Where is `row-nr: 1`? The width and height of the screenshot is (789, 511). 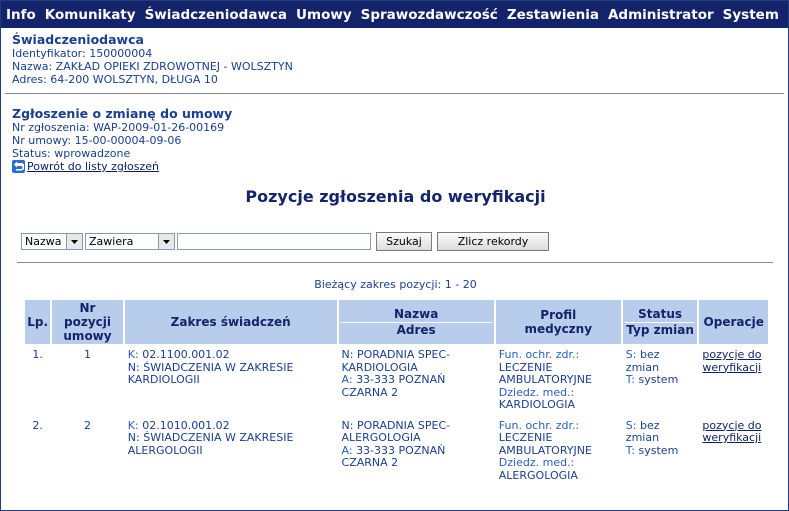 row-nr: 1 is located at coordinates (87, 380).